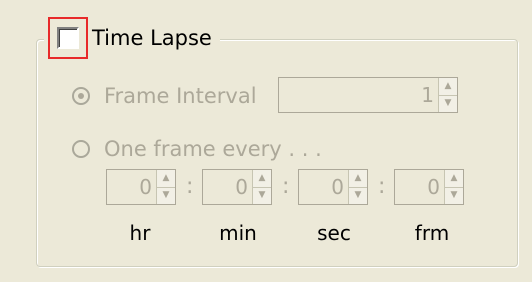  Describe the element at coordinates (81, 96) in the screenshot. I see `frame-interval-radio-circle` at that location.